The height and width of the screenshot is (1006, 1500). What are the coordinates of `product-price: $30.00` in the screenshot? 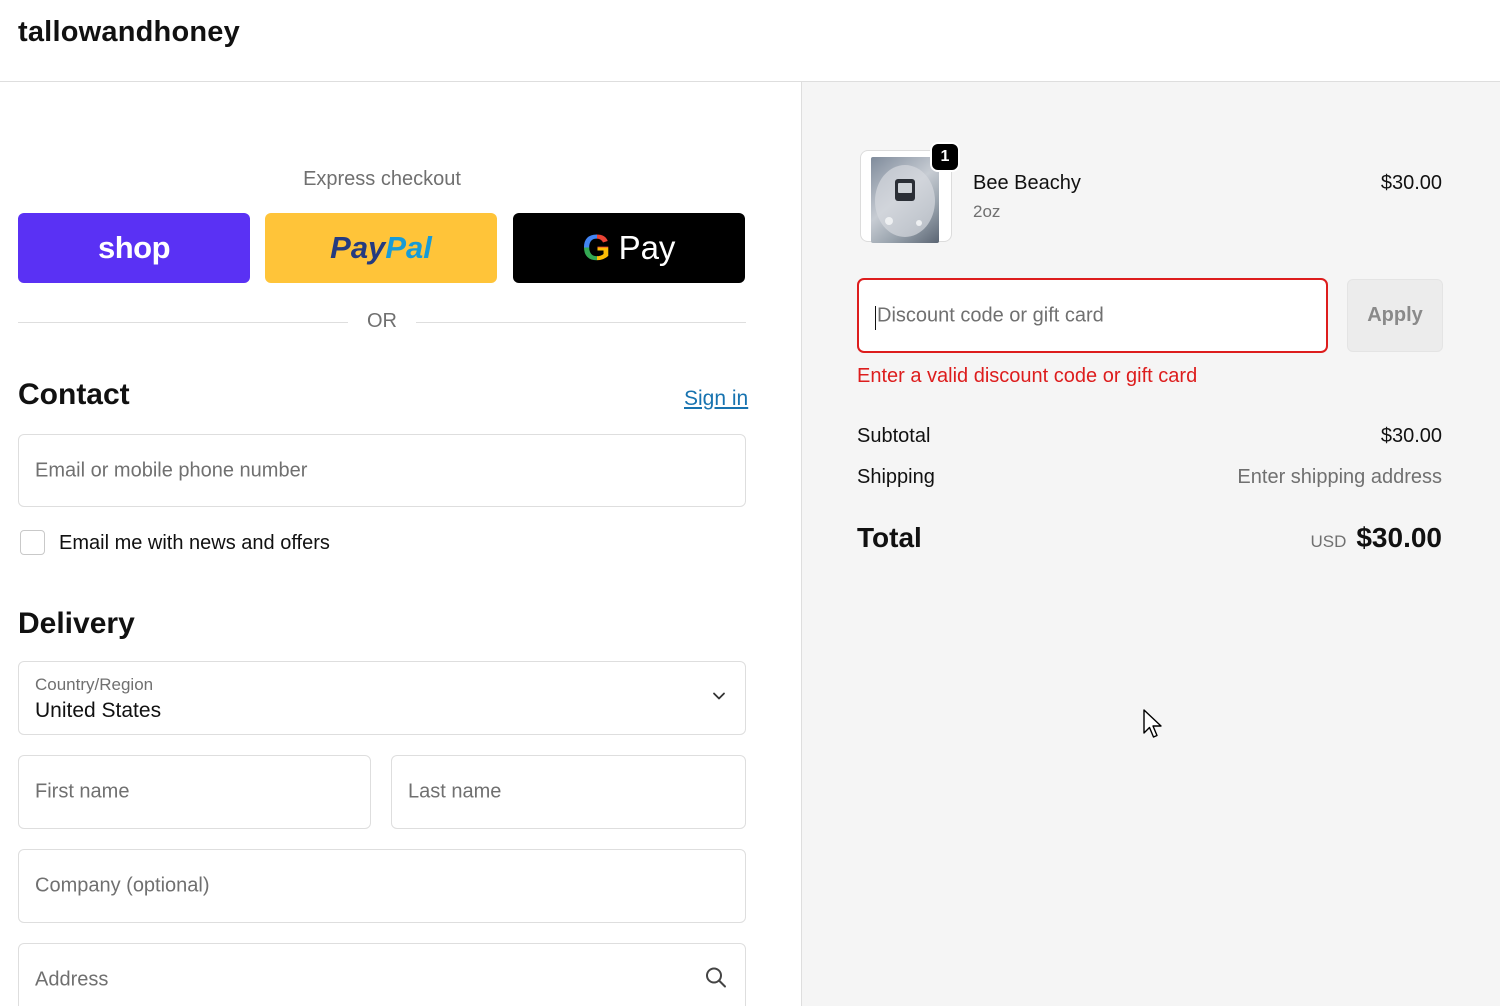 It's located at (1411, 183).